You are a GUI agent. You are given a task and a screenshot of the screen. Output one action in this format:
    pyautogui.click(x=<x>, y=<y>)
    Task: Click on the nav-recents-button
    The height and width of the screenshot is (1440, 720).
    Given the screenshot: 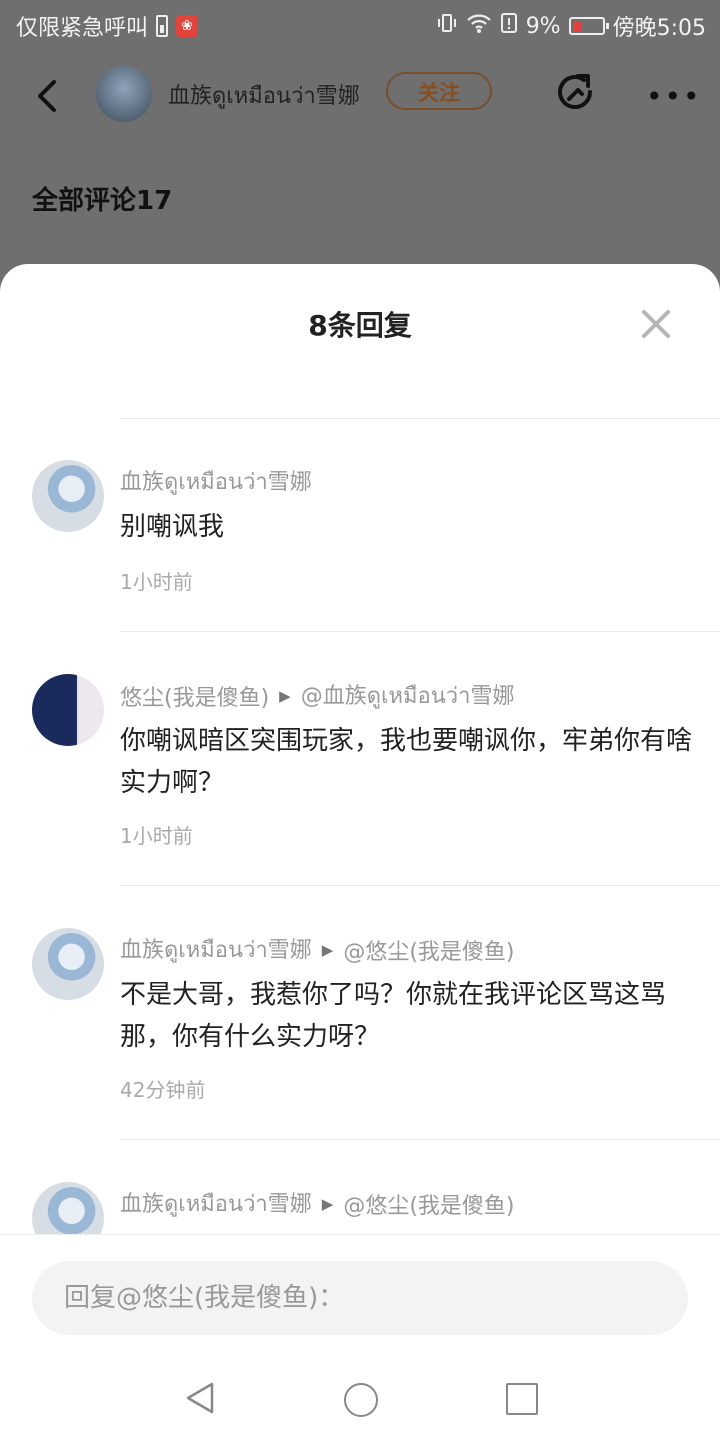 What is the action you would take?
    pyautogui.click(x=522, y=1399)
    